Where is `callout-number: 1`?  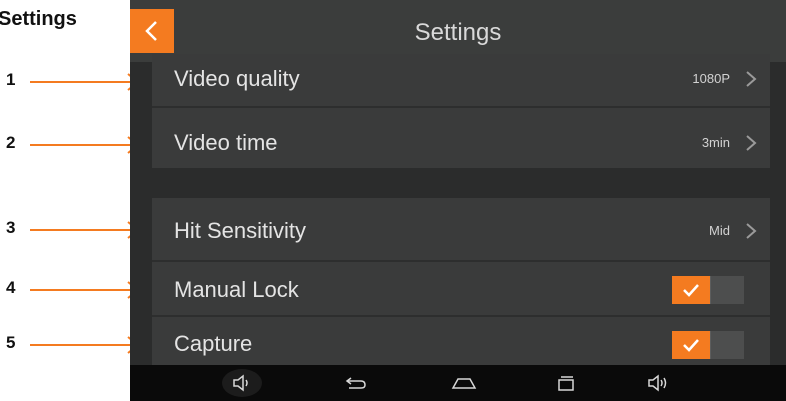
callout-number: 1 is located at coordinates (11, 79).